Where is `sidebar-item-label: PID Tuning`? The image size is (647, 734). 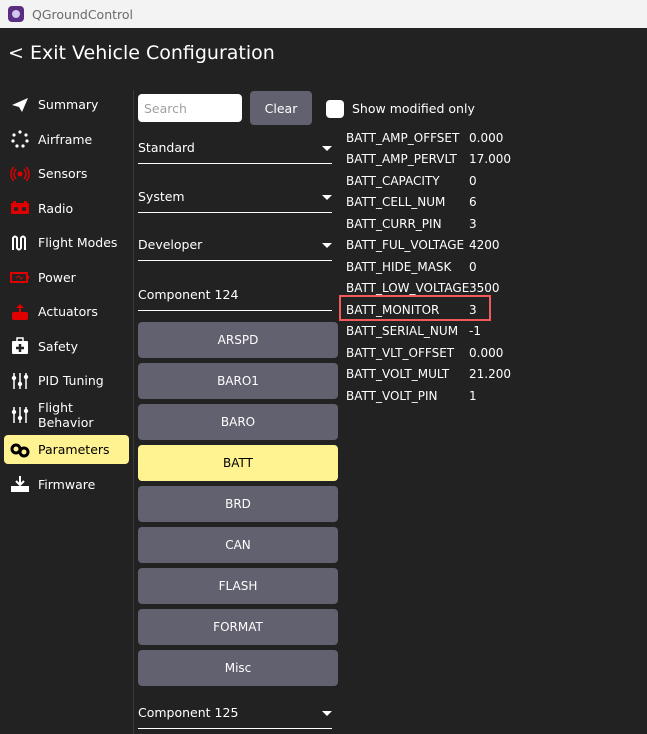
sidebar-item-label: PID Tuning is located at coordinates (71, 380).